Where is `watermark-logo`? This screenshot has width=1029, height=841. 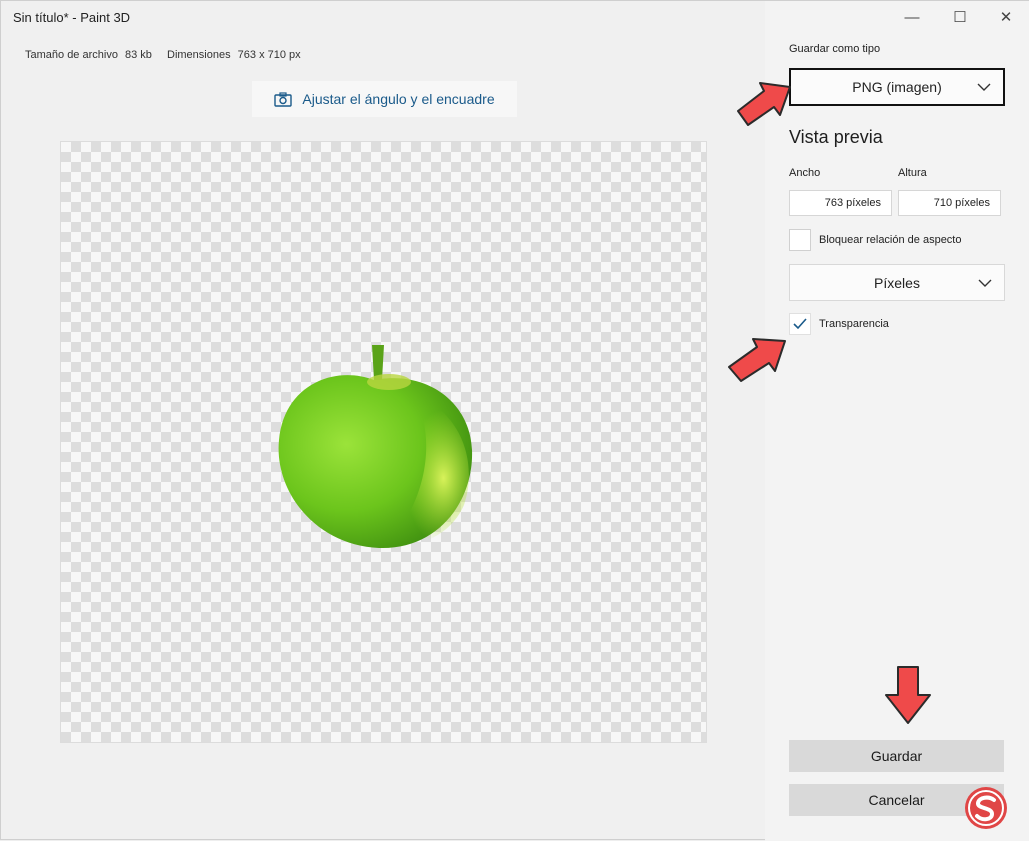
watermark-logo is located at coordinates (986, 808).